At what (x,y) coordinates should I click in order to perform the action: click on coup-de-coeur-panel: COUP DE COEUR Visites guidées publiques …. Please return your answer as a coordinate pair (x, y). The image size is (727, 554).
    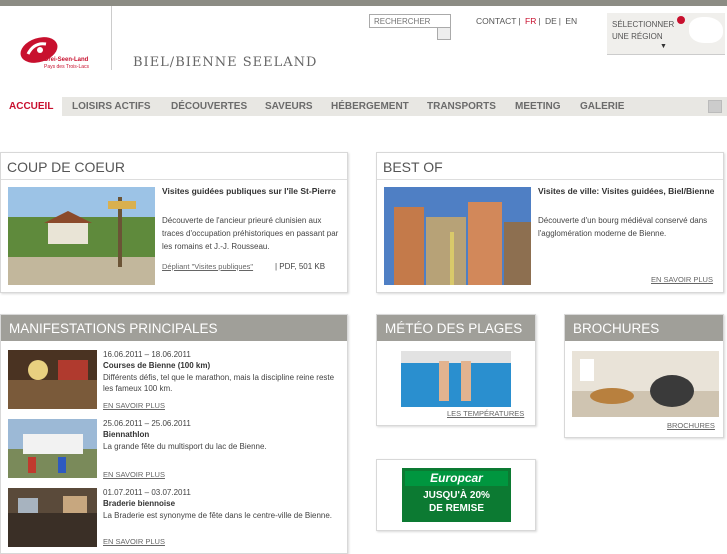
    Looking at the image, I should click on (174, 222).